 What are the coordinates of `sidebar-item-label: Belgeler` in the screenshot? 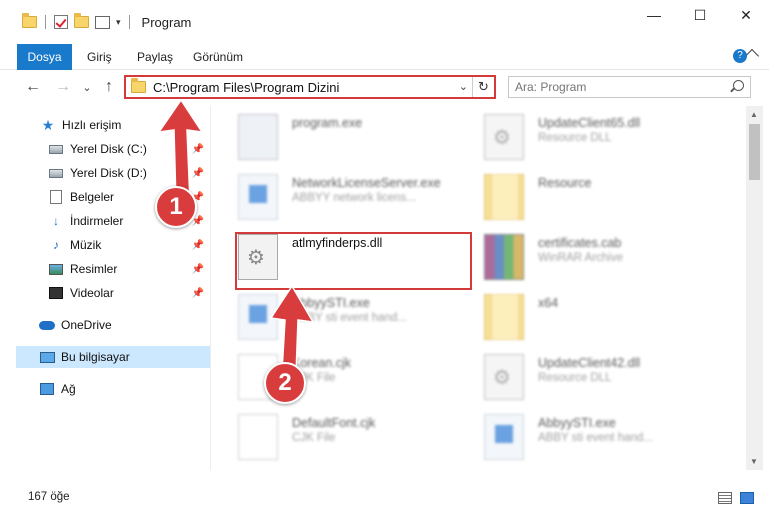 It's located at (92, 197).